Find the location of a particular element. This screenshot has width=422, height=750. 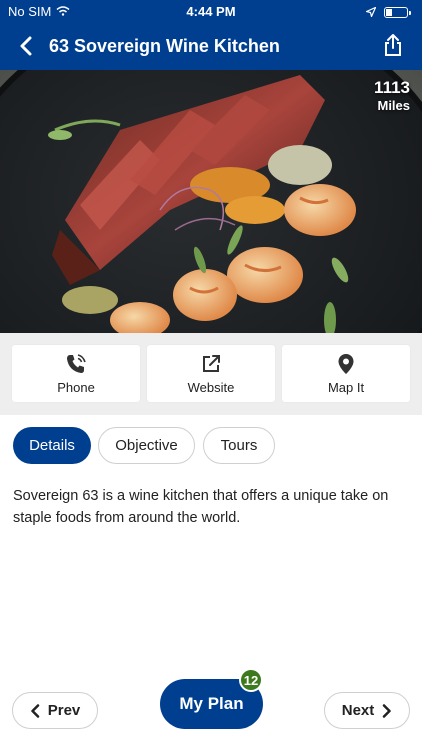

chevron-right-icon is located at coordinates (387, 710).